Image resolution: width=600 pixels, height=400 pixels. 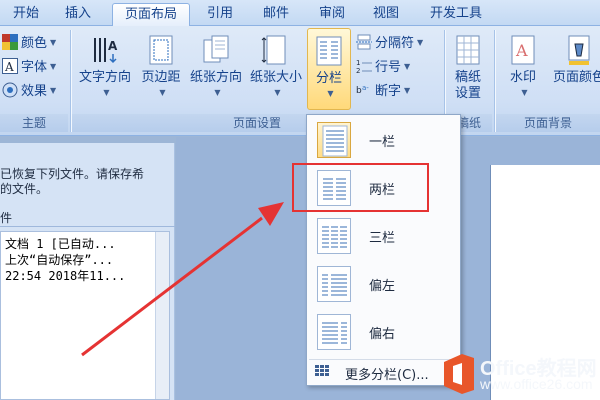 I want to click on page-size-icon, so click(x=276, y=50).